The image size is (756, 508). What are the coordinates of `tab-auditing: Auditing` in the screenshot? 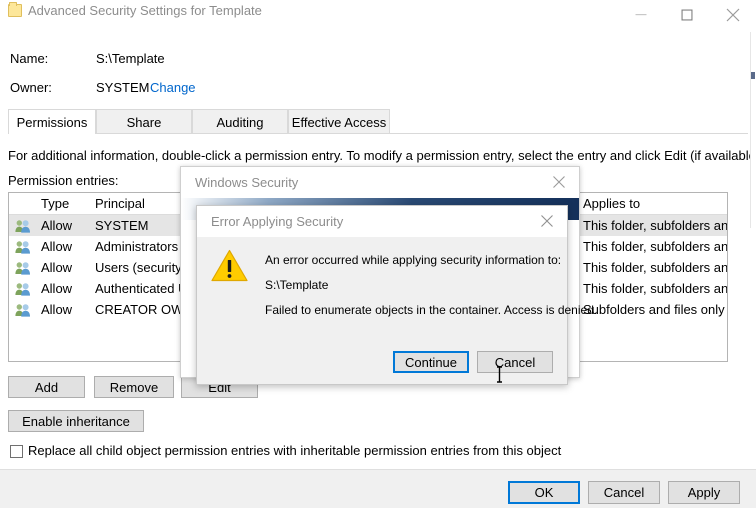 It's located at (240, 121).